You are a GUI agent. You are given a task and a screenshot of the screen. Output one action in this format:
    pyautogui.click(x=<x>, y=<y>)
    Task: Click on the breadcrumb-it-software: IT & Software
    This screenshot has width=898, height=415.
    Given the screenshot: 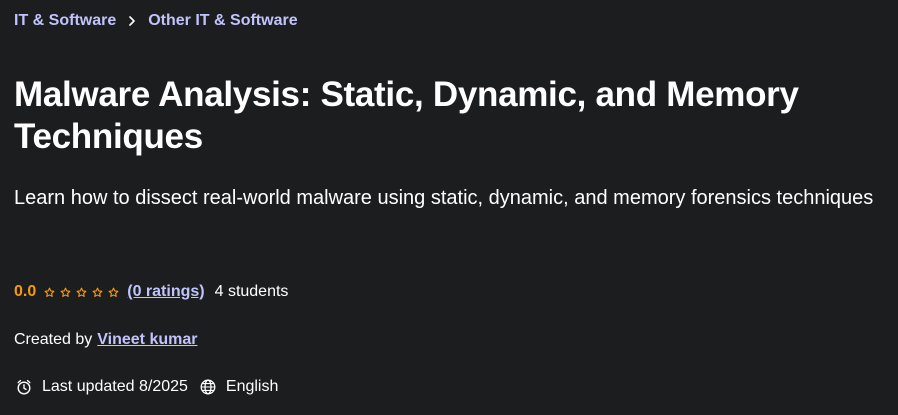 What is the action you would take?
    pyautogui.click(x=65, y=21)
    